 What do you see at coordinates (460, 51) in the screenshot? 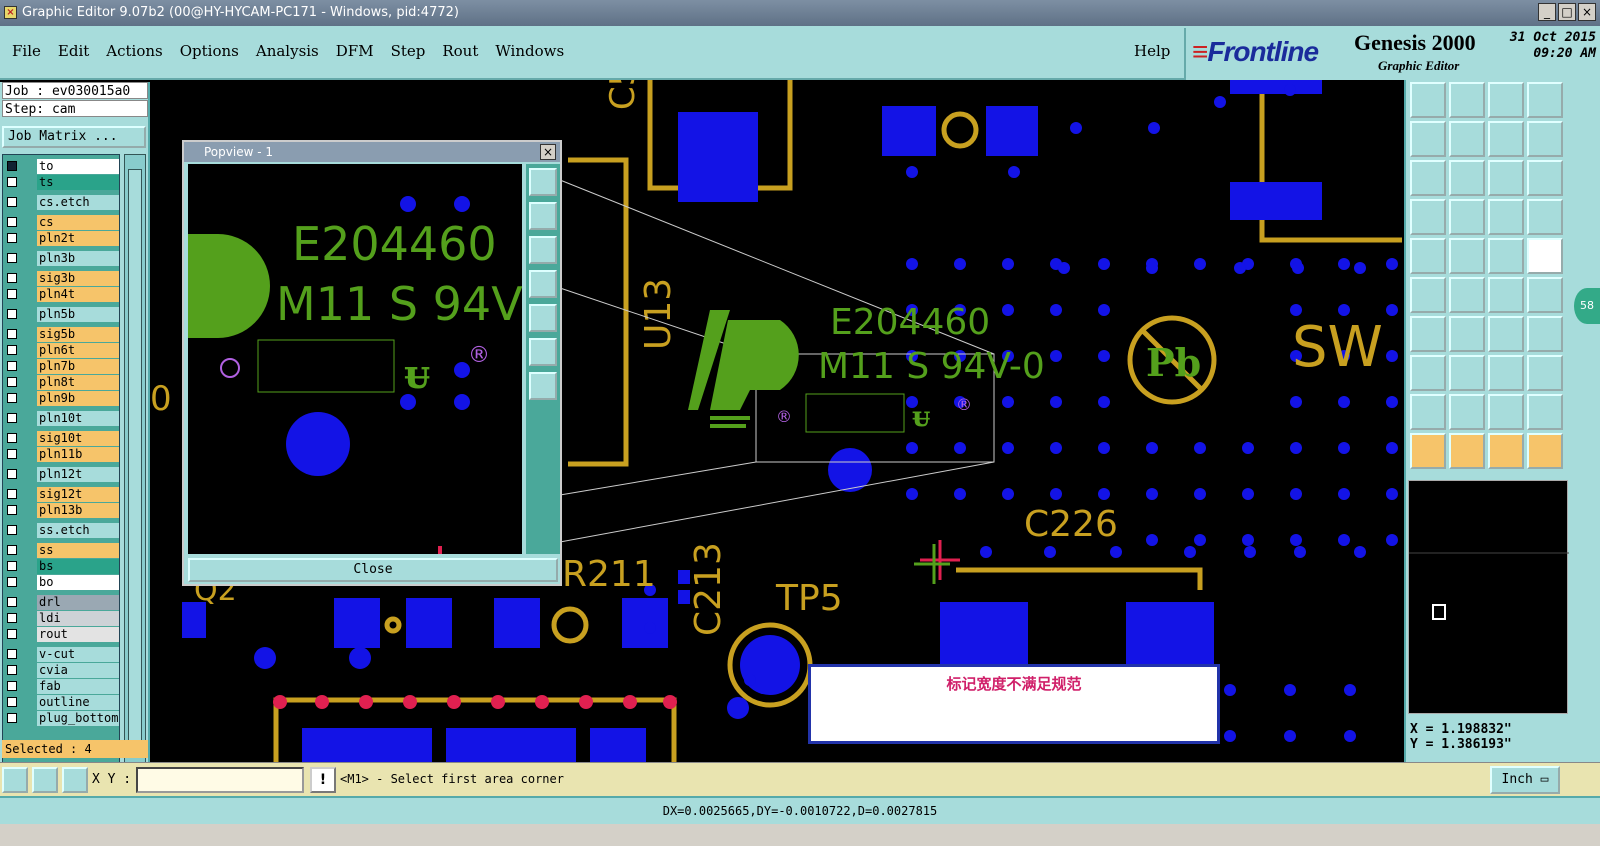
I see `menu-rout: Rout` at bounding box center [460, 51].